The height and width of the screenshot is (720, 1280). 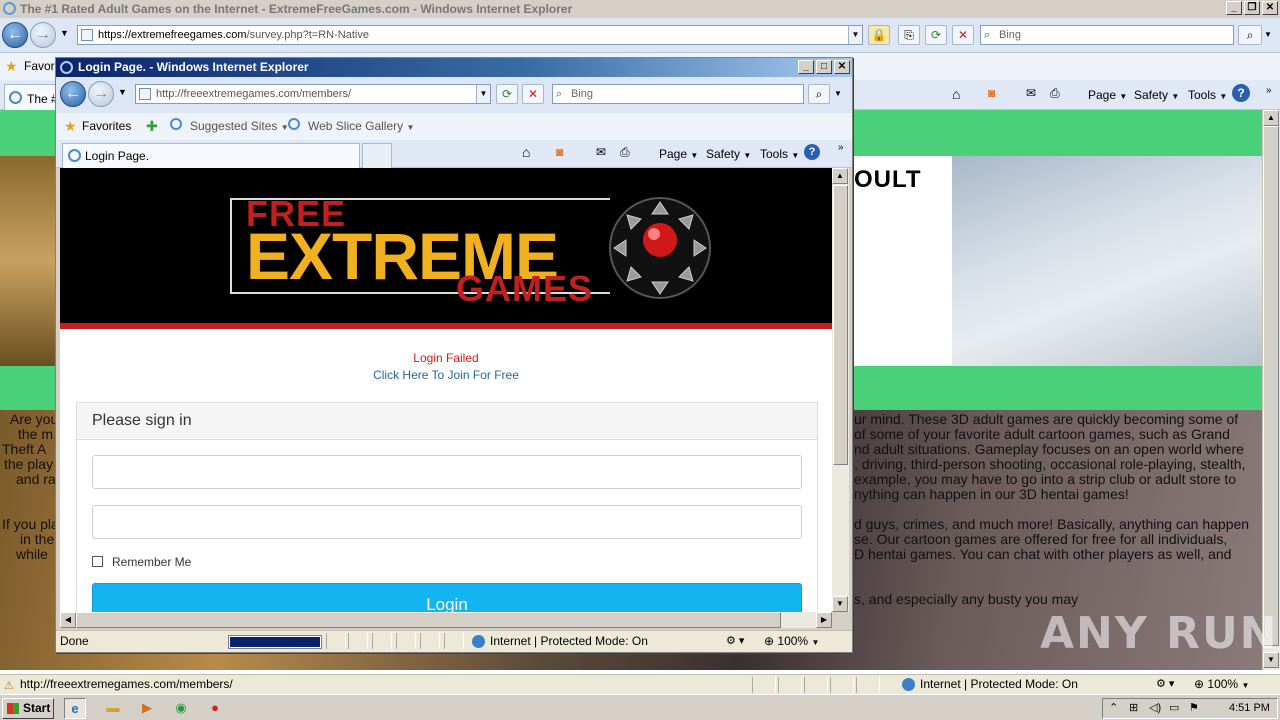 I want to click on join-free-link: Click Here To Join For Free, so click(x=446, y=375).